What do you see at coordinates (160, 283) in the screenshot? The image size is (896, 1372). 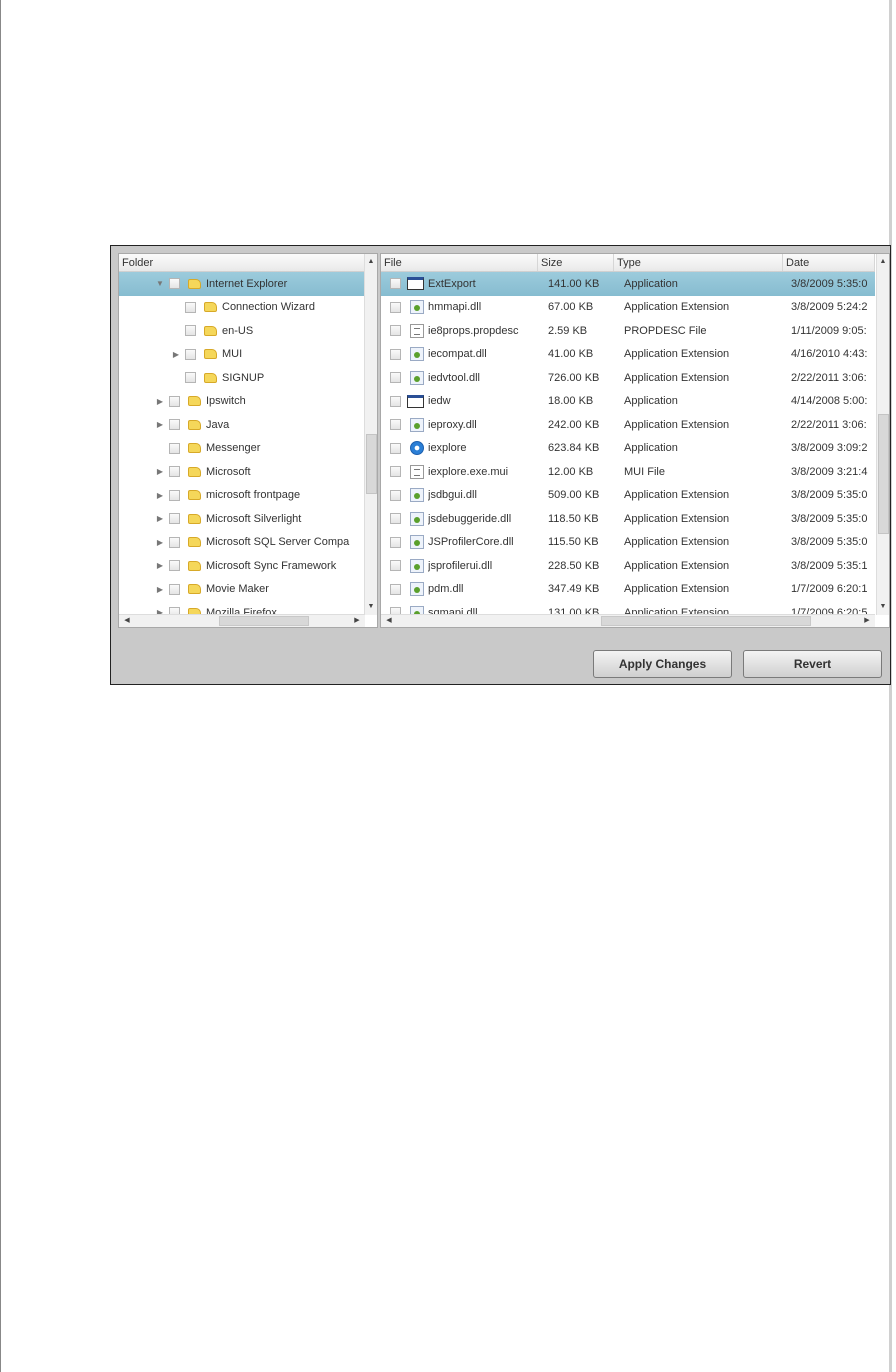 I see `collapse-arrow-icon: ▼` at bounding box center [160, 283].